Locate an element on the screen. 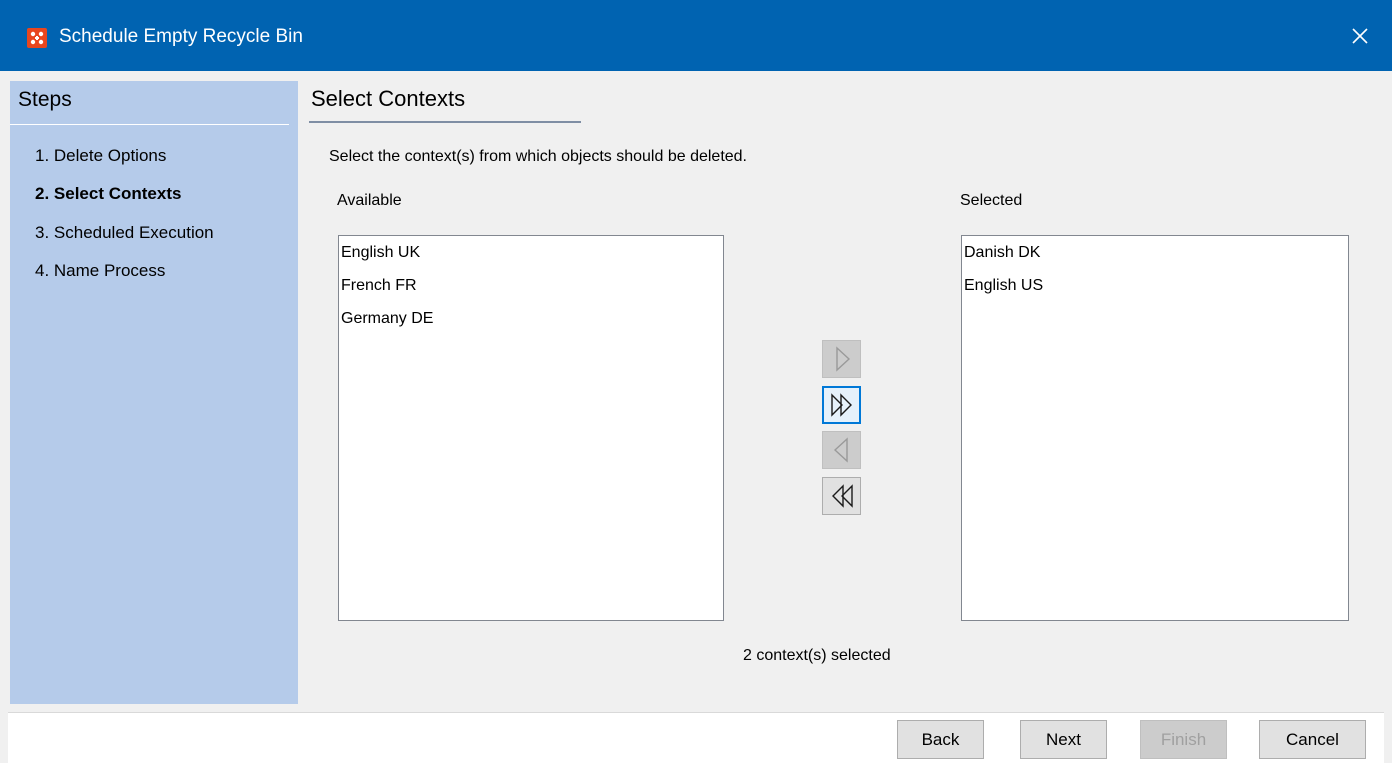 The image size is (1392, 763). list-item: French FR is located at coordinates (379, 286).